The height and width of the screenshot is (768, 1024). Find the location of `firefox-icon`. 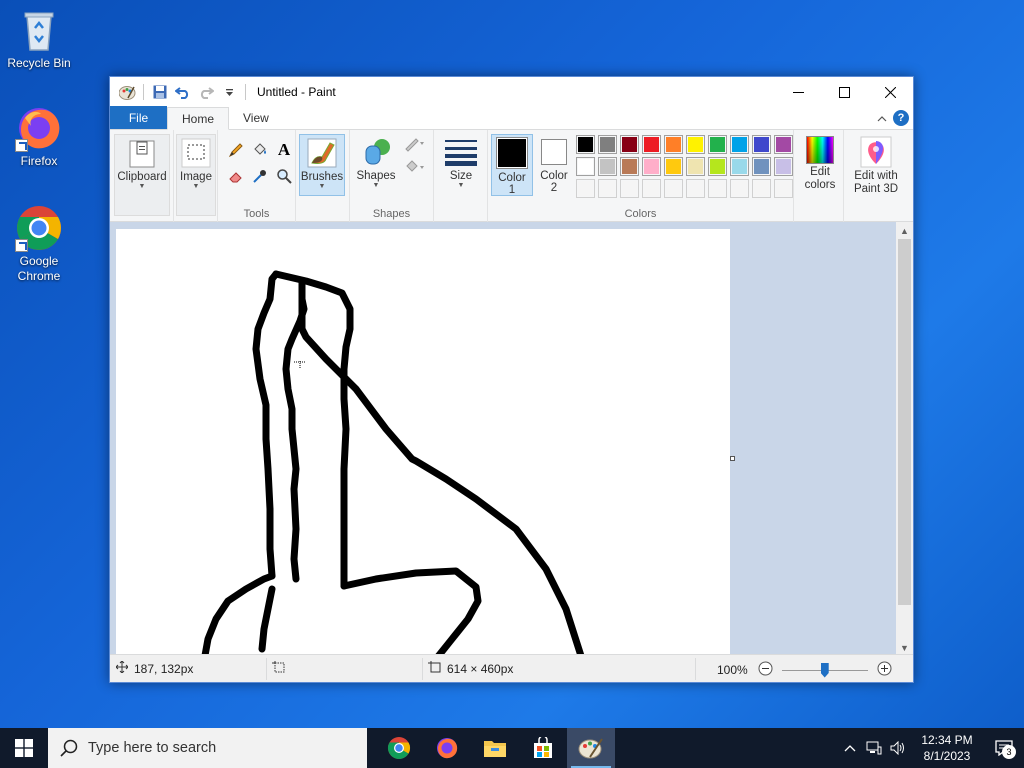

firefox-icon is located at coordinates (39, 128).